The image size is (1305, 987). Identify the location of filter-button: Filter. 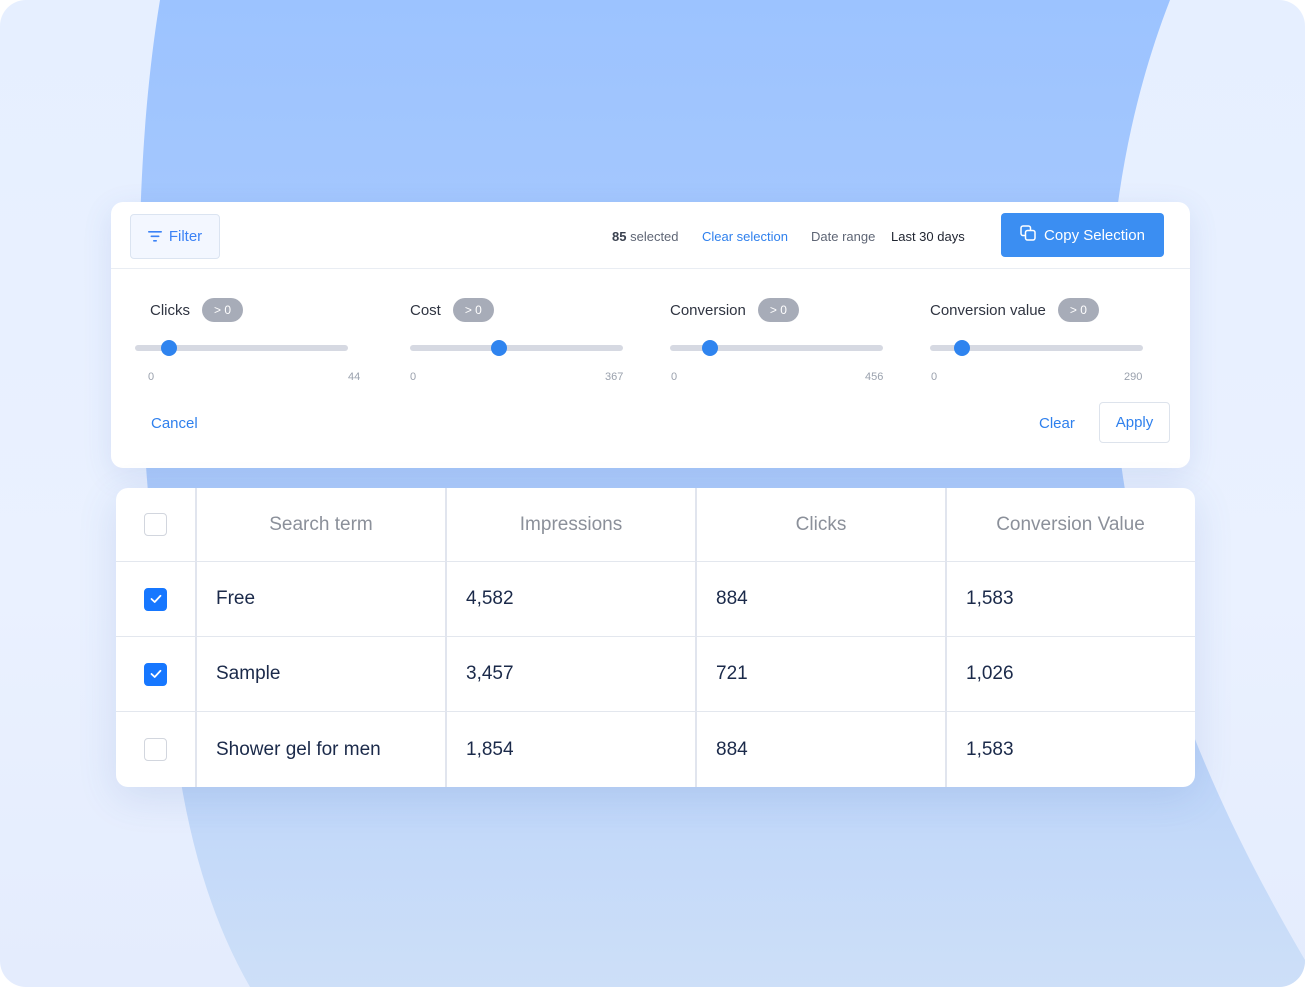
(175, 236).